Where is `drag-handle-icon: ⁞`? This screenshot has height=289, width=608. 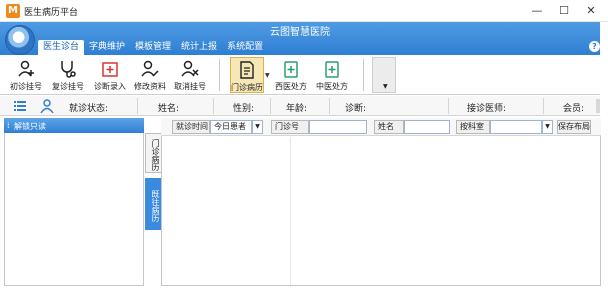
drag-handle-icon: ⁞ is located at coordinates (8, 125).